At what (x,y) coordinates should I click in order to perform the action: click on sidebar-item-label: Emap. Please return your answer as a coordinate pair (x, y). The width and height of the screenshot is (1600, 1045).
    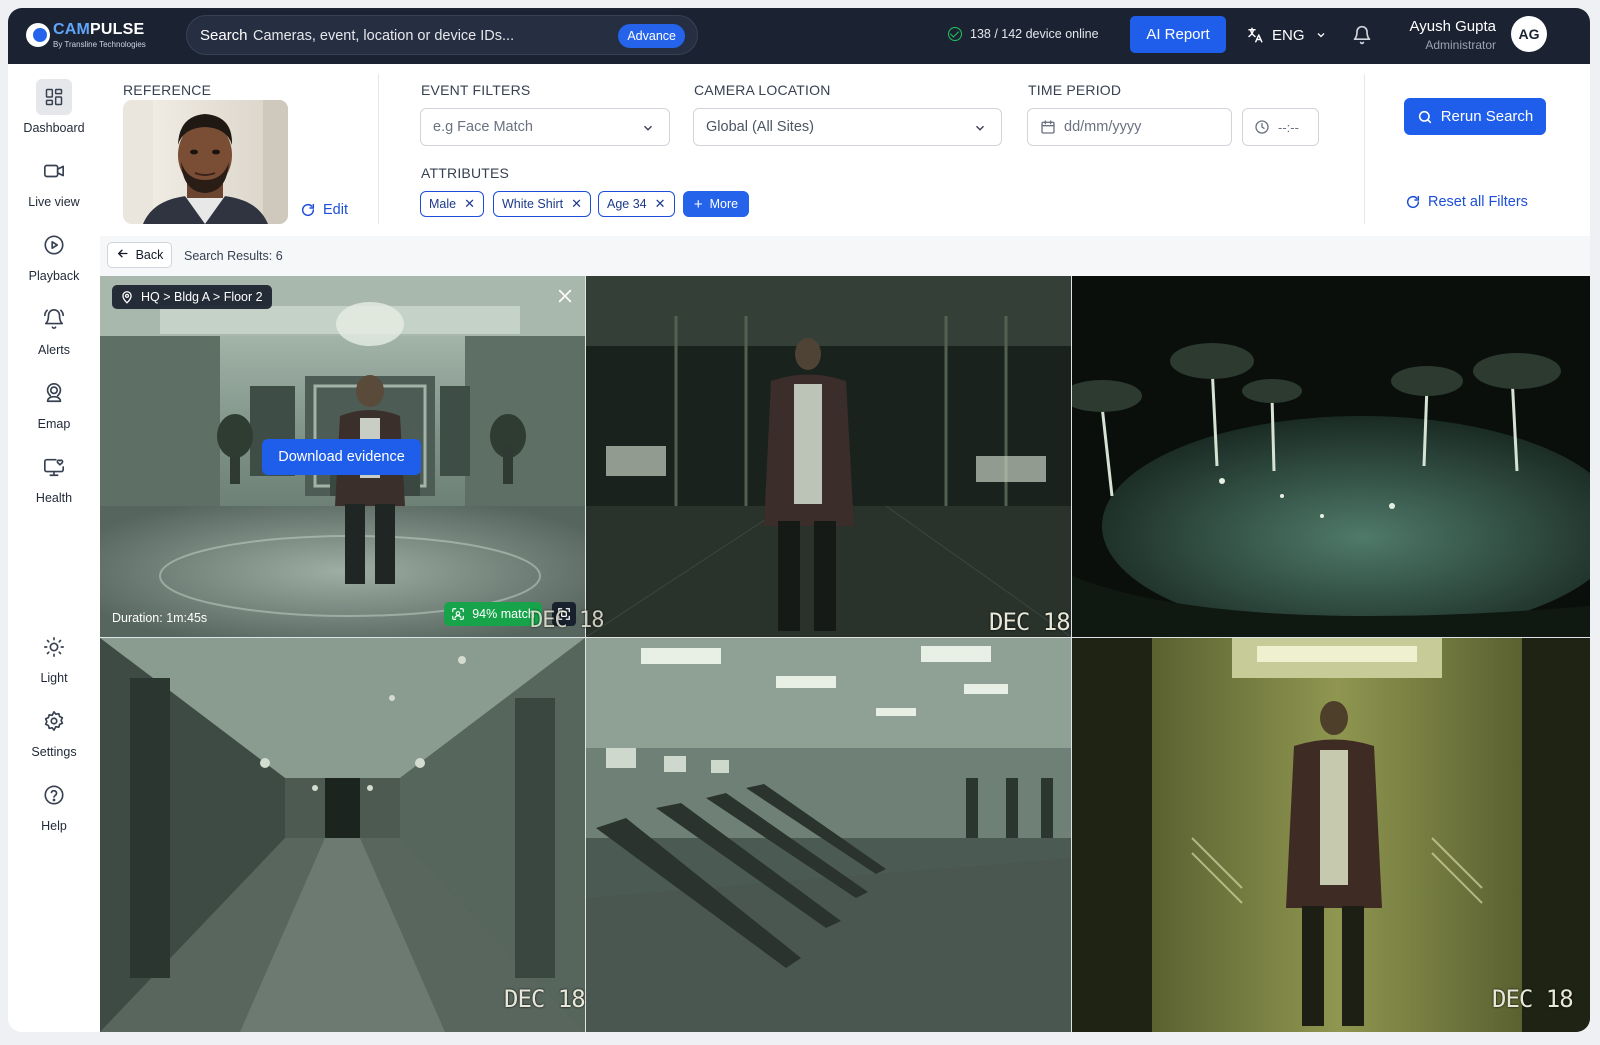
    Looking at the image, I should click on (54, 424).